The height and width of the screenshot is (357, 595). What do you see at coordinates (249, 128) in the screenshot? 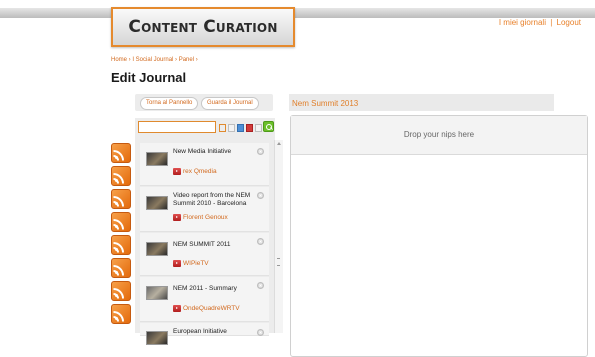
I see `video-filter-icon` at bounding box center [249, 128].